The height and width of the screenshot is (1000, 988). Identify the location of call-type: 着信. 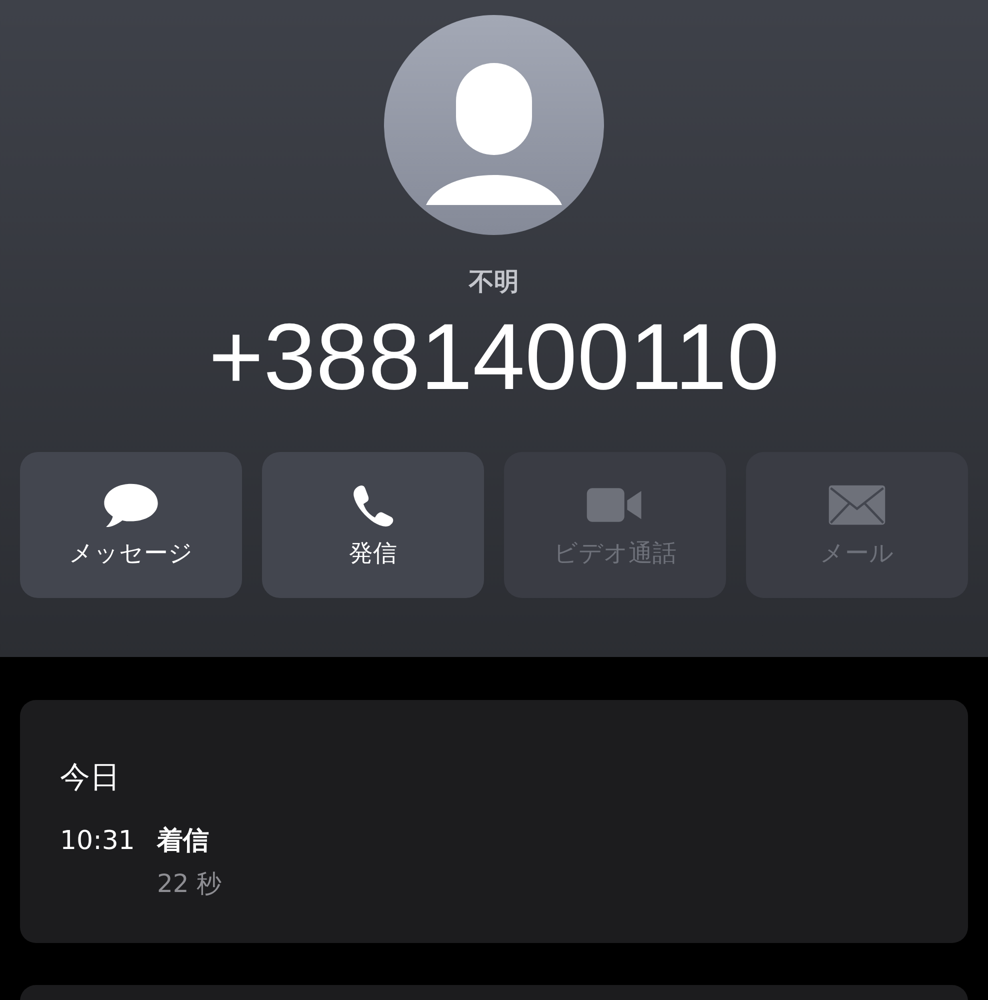
(182, 841).